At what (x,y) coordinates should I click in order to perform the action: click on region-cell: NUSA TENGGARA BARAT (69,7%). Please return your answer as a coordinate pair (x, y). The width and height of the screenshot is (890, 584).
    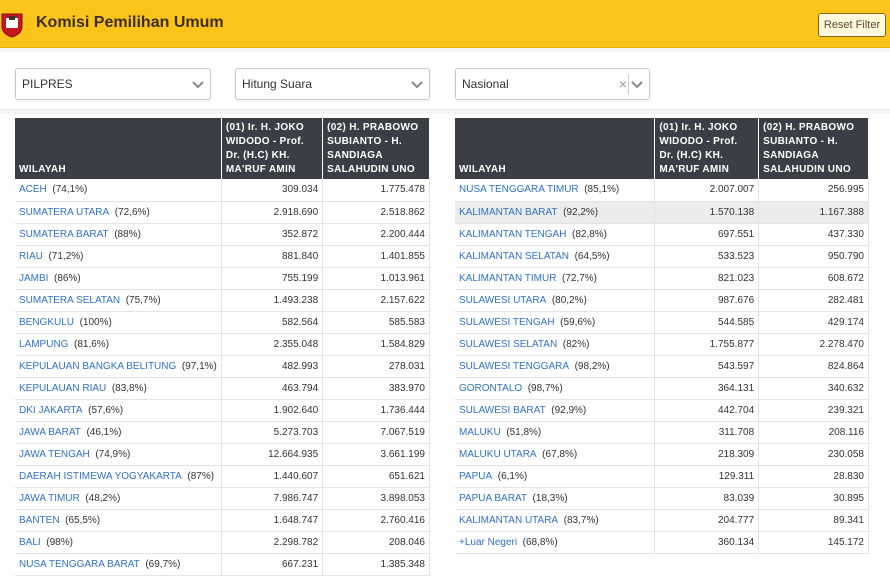
    Looking at the image, I should click on (118, 564).